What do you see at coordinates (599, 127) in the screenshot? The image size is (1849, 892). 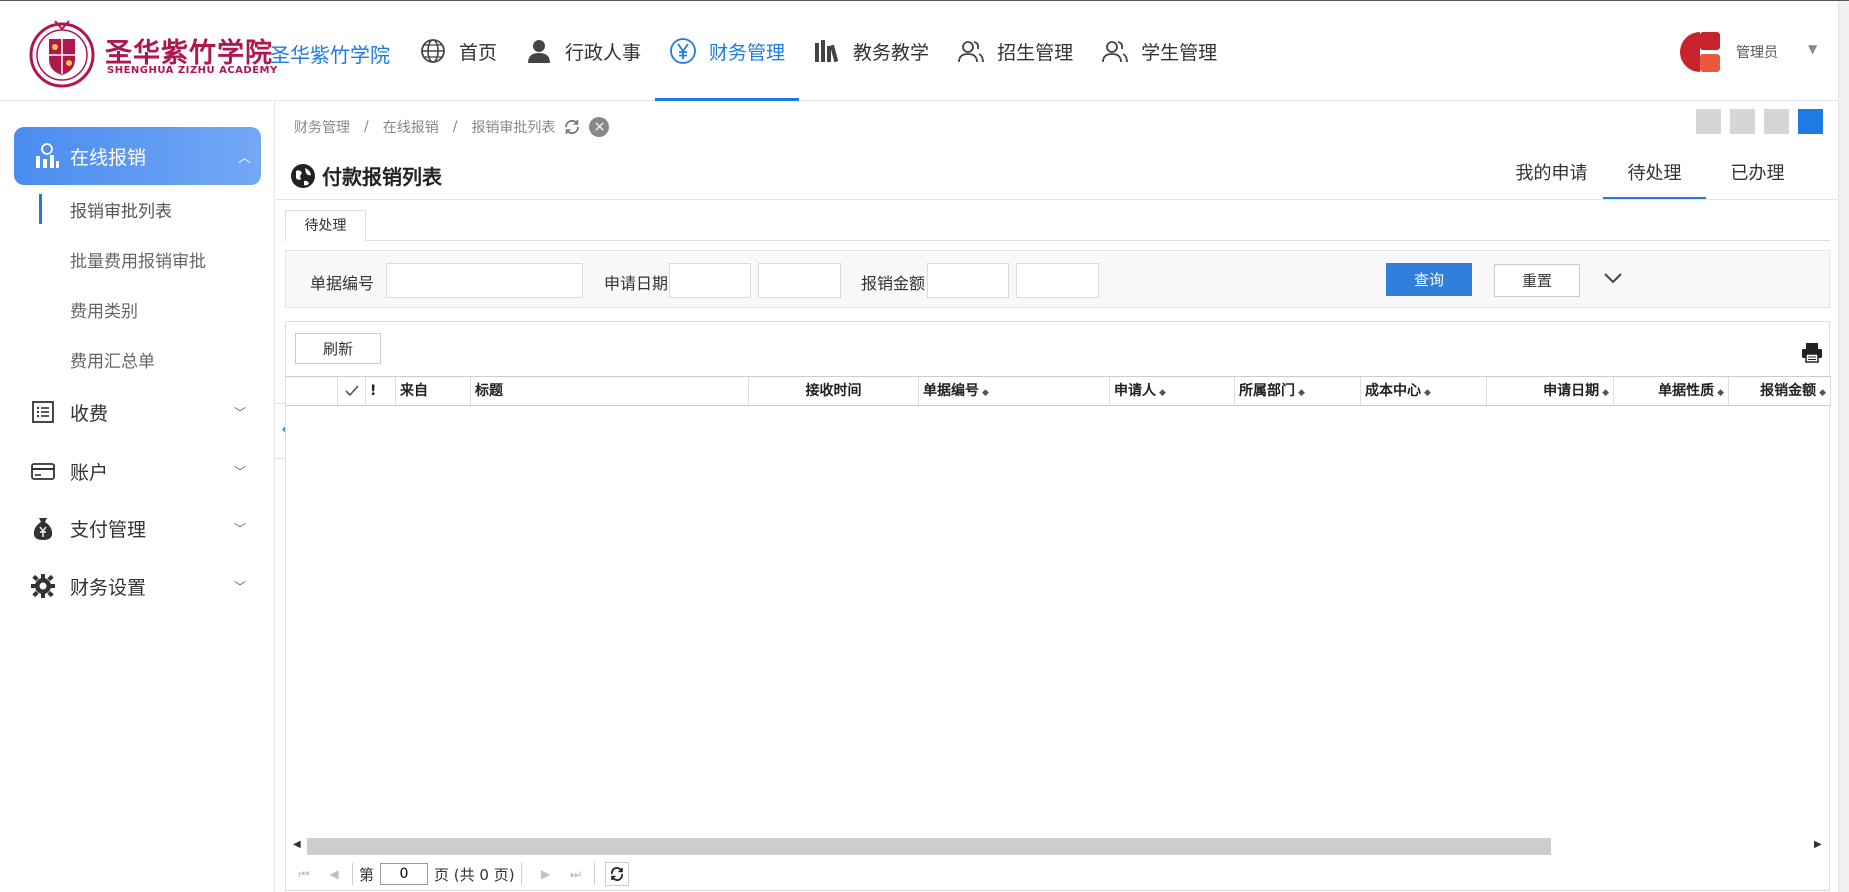 I see `close-icon: ×` at bounding box center [599, 127].